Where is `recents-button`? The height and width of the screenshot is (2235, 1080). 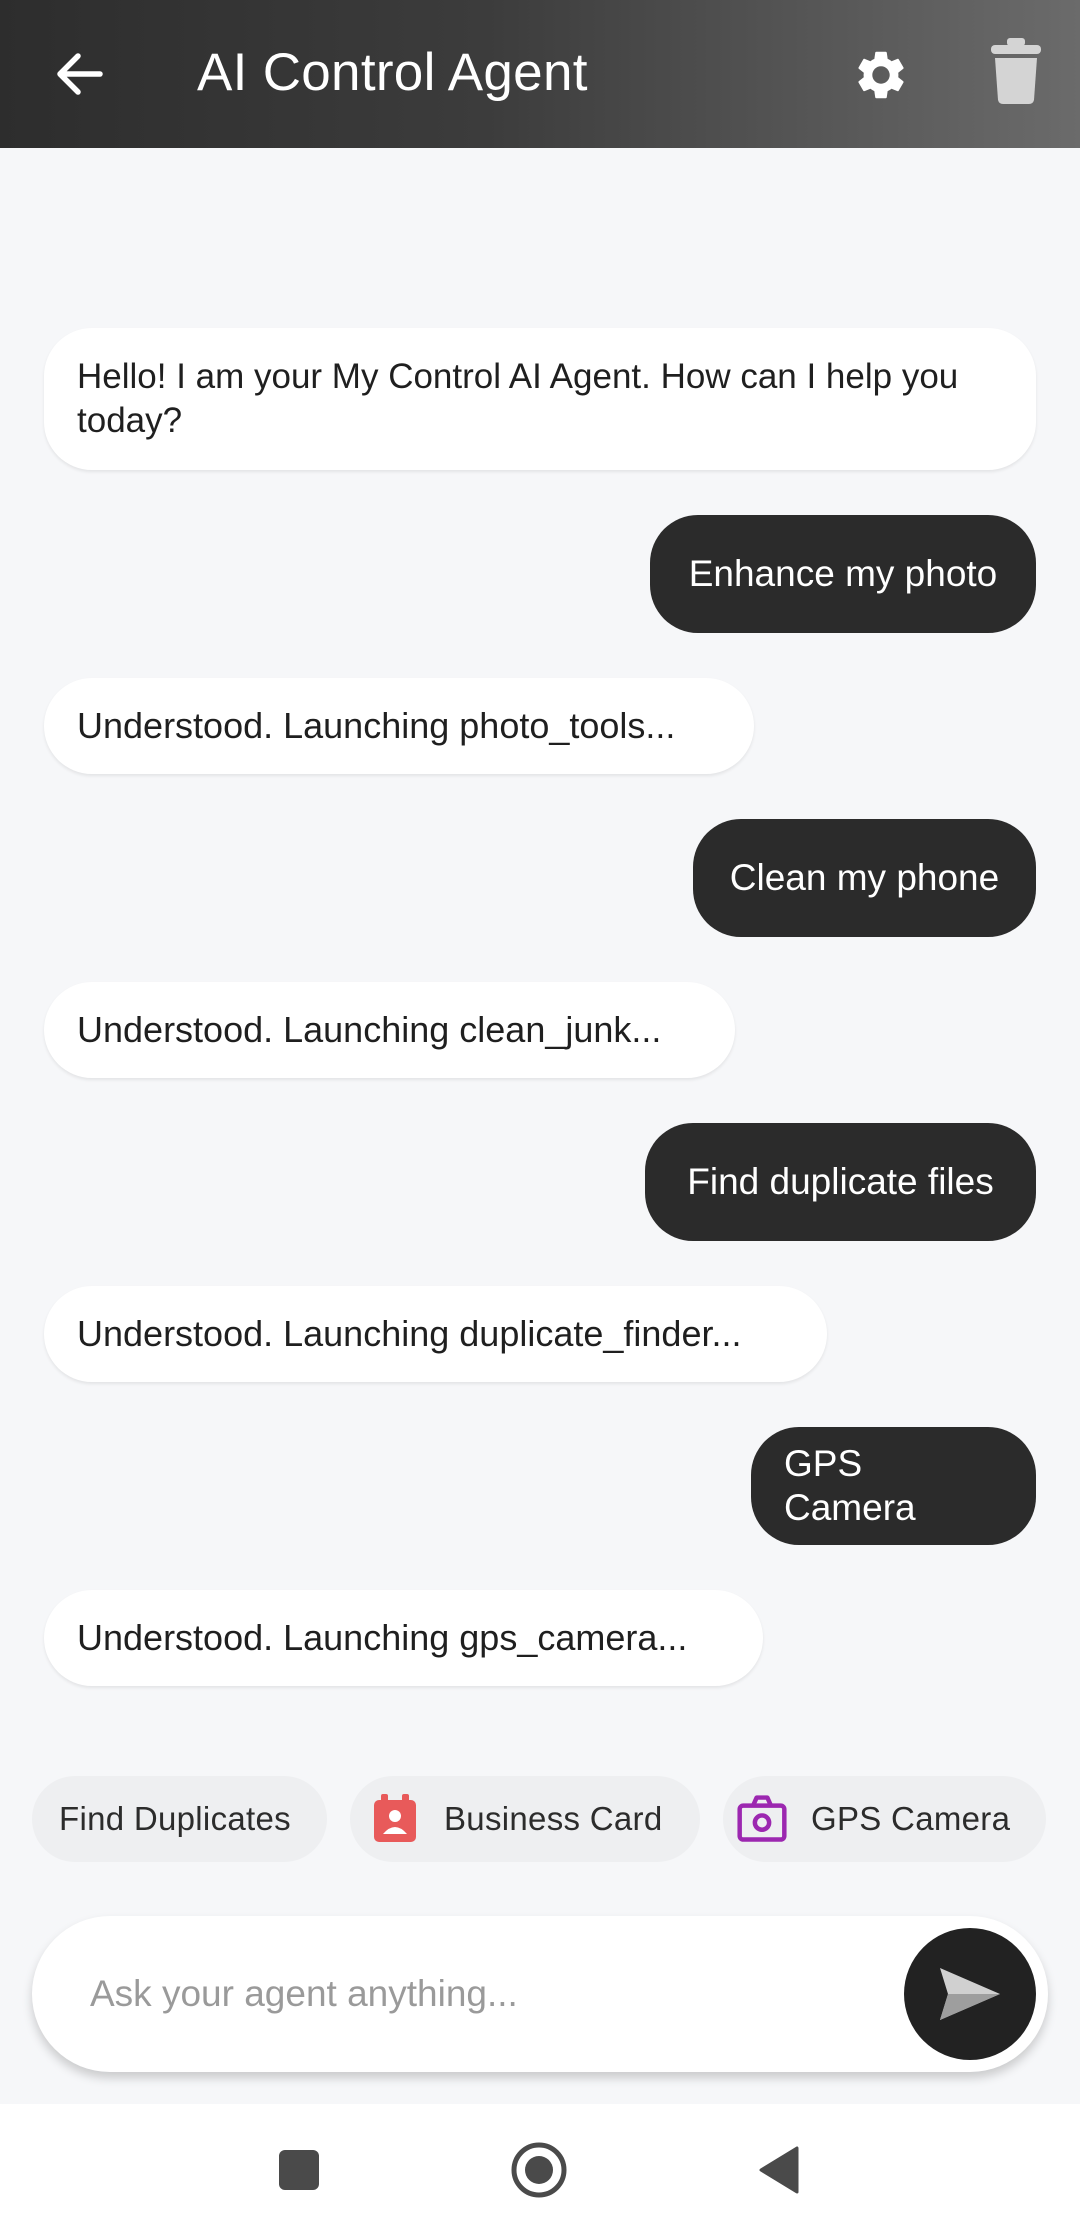
recents-button is located at coordinates (299, 2170).